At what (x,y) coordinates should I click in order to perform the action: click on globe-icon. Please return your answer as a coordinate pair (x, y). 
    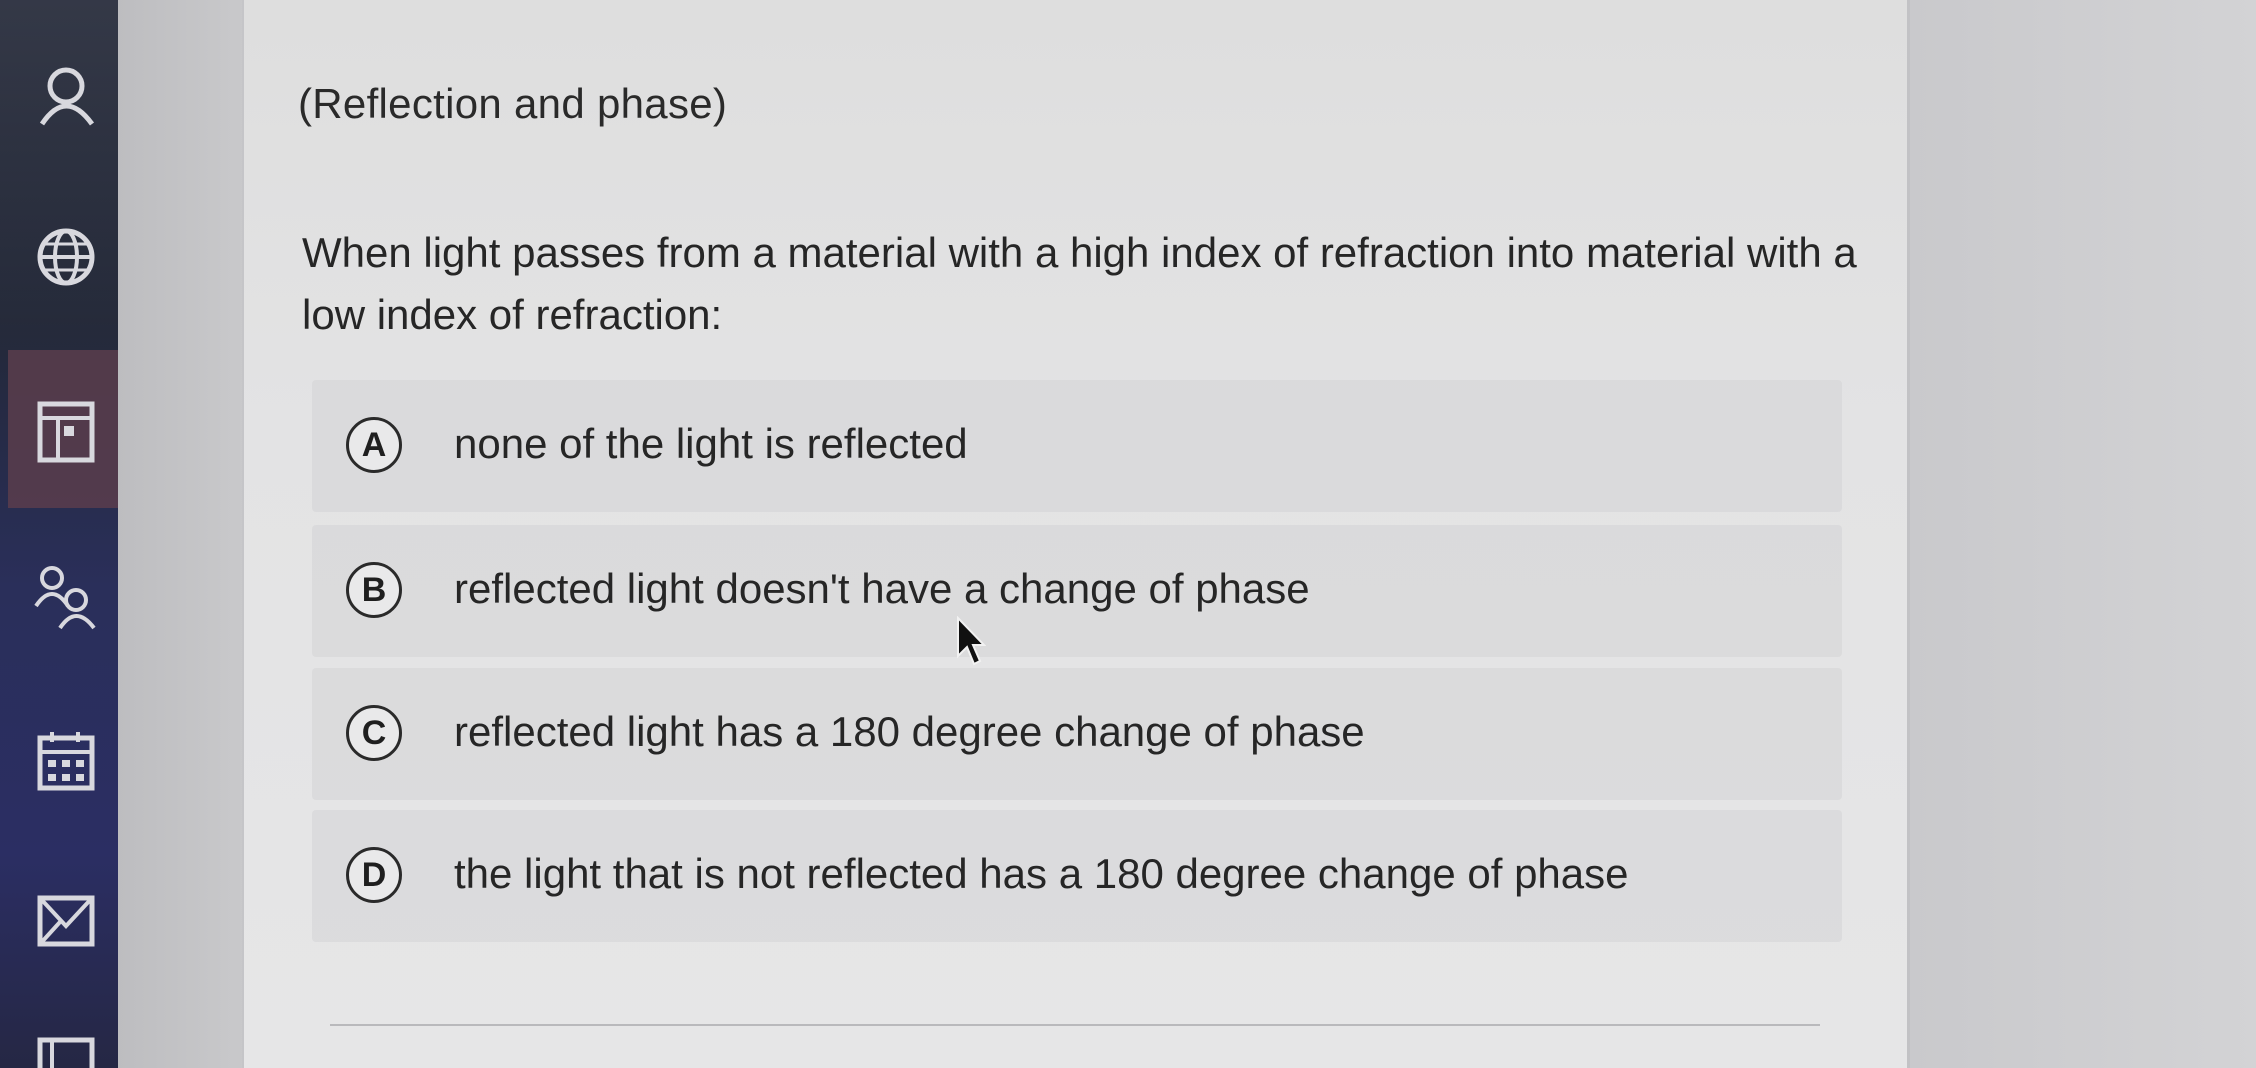
    Looking at the image, I should click on (65, 257).